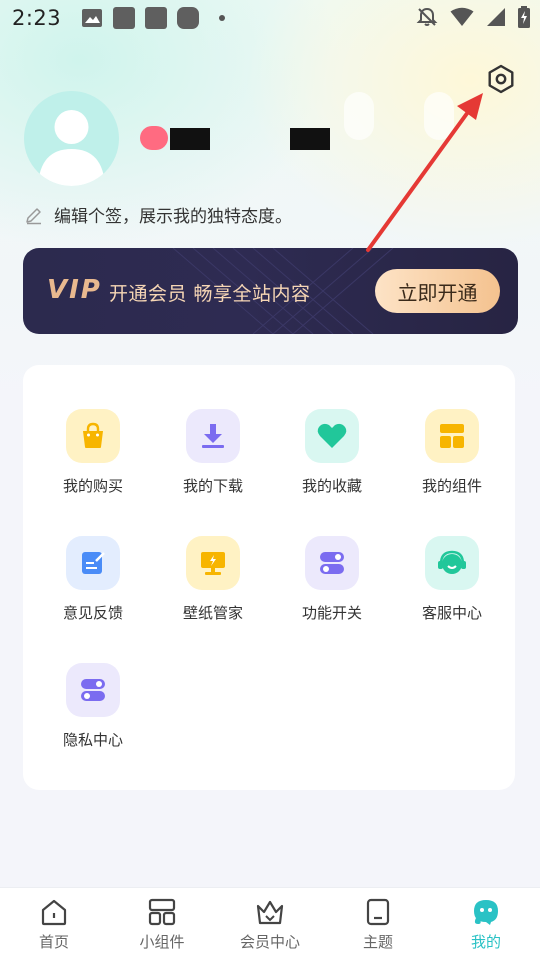 The width and height of the screenshot is (540, 960). I want to click on signature-editor: 编辑个签，展示我的独特态度。, so click(158, 214).